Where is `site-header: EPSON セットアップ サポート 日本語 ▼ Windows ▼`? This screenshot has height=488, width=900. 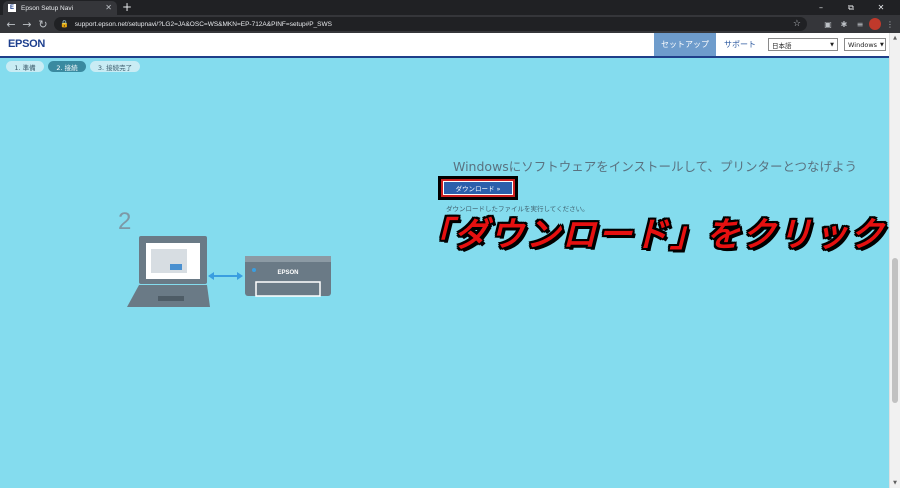
site-header: EPSON セットアップ サポート 日本語 ▼ Windows ▼ is located at coordinates (444, 45).